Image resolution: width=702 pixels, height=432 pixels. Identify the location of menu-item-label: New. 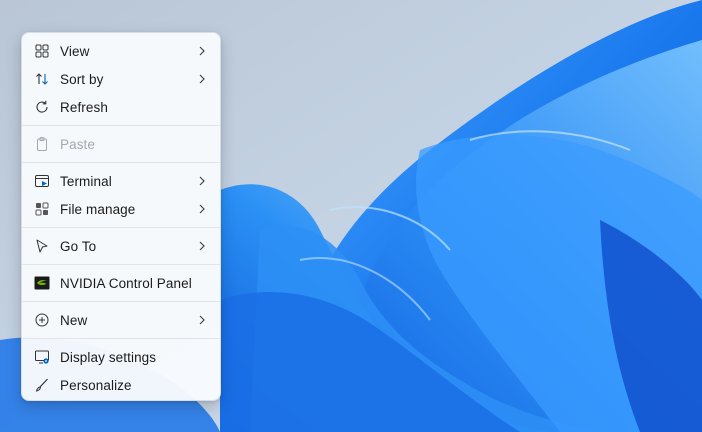
(74, 320).